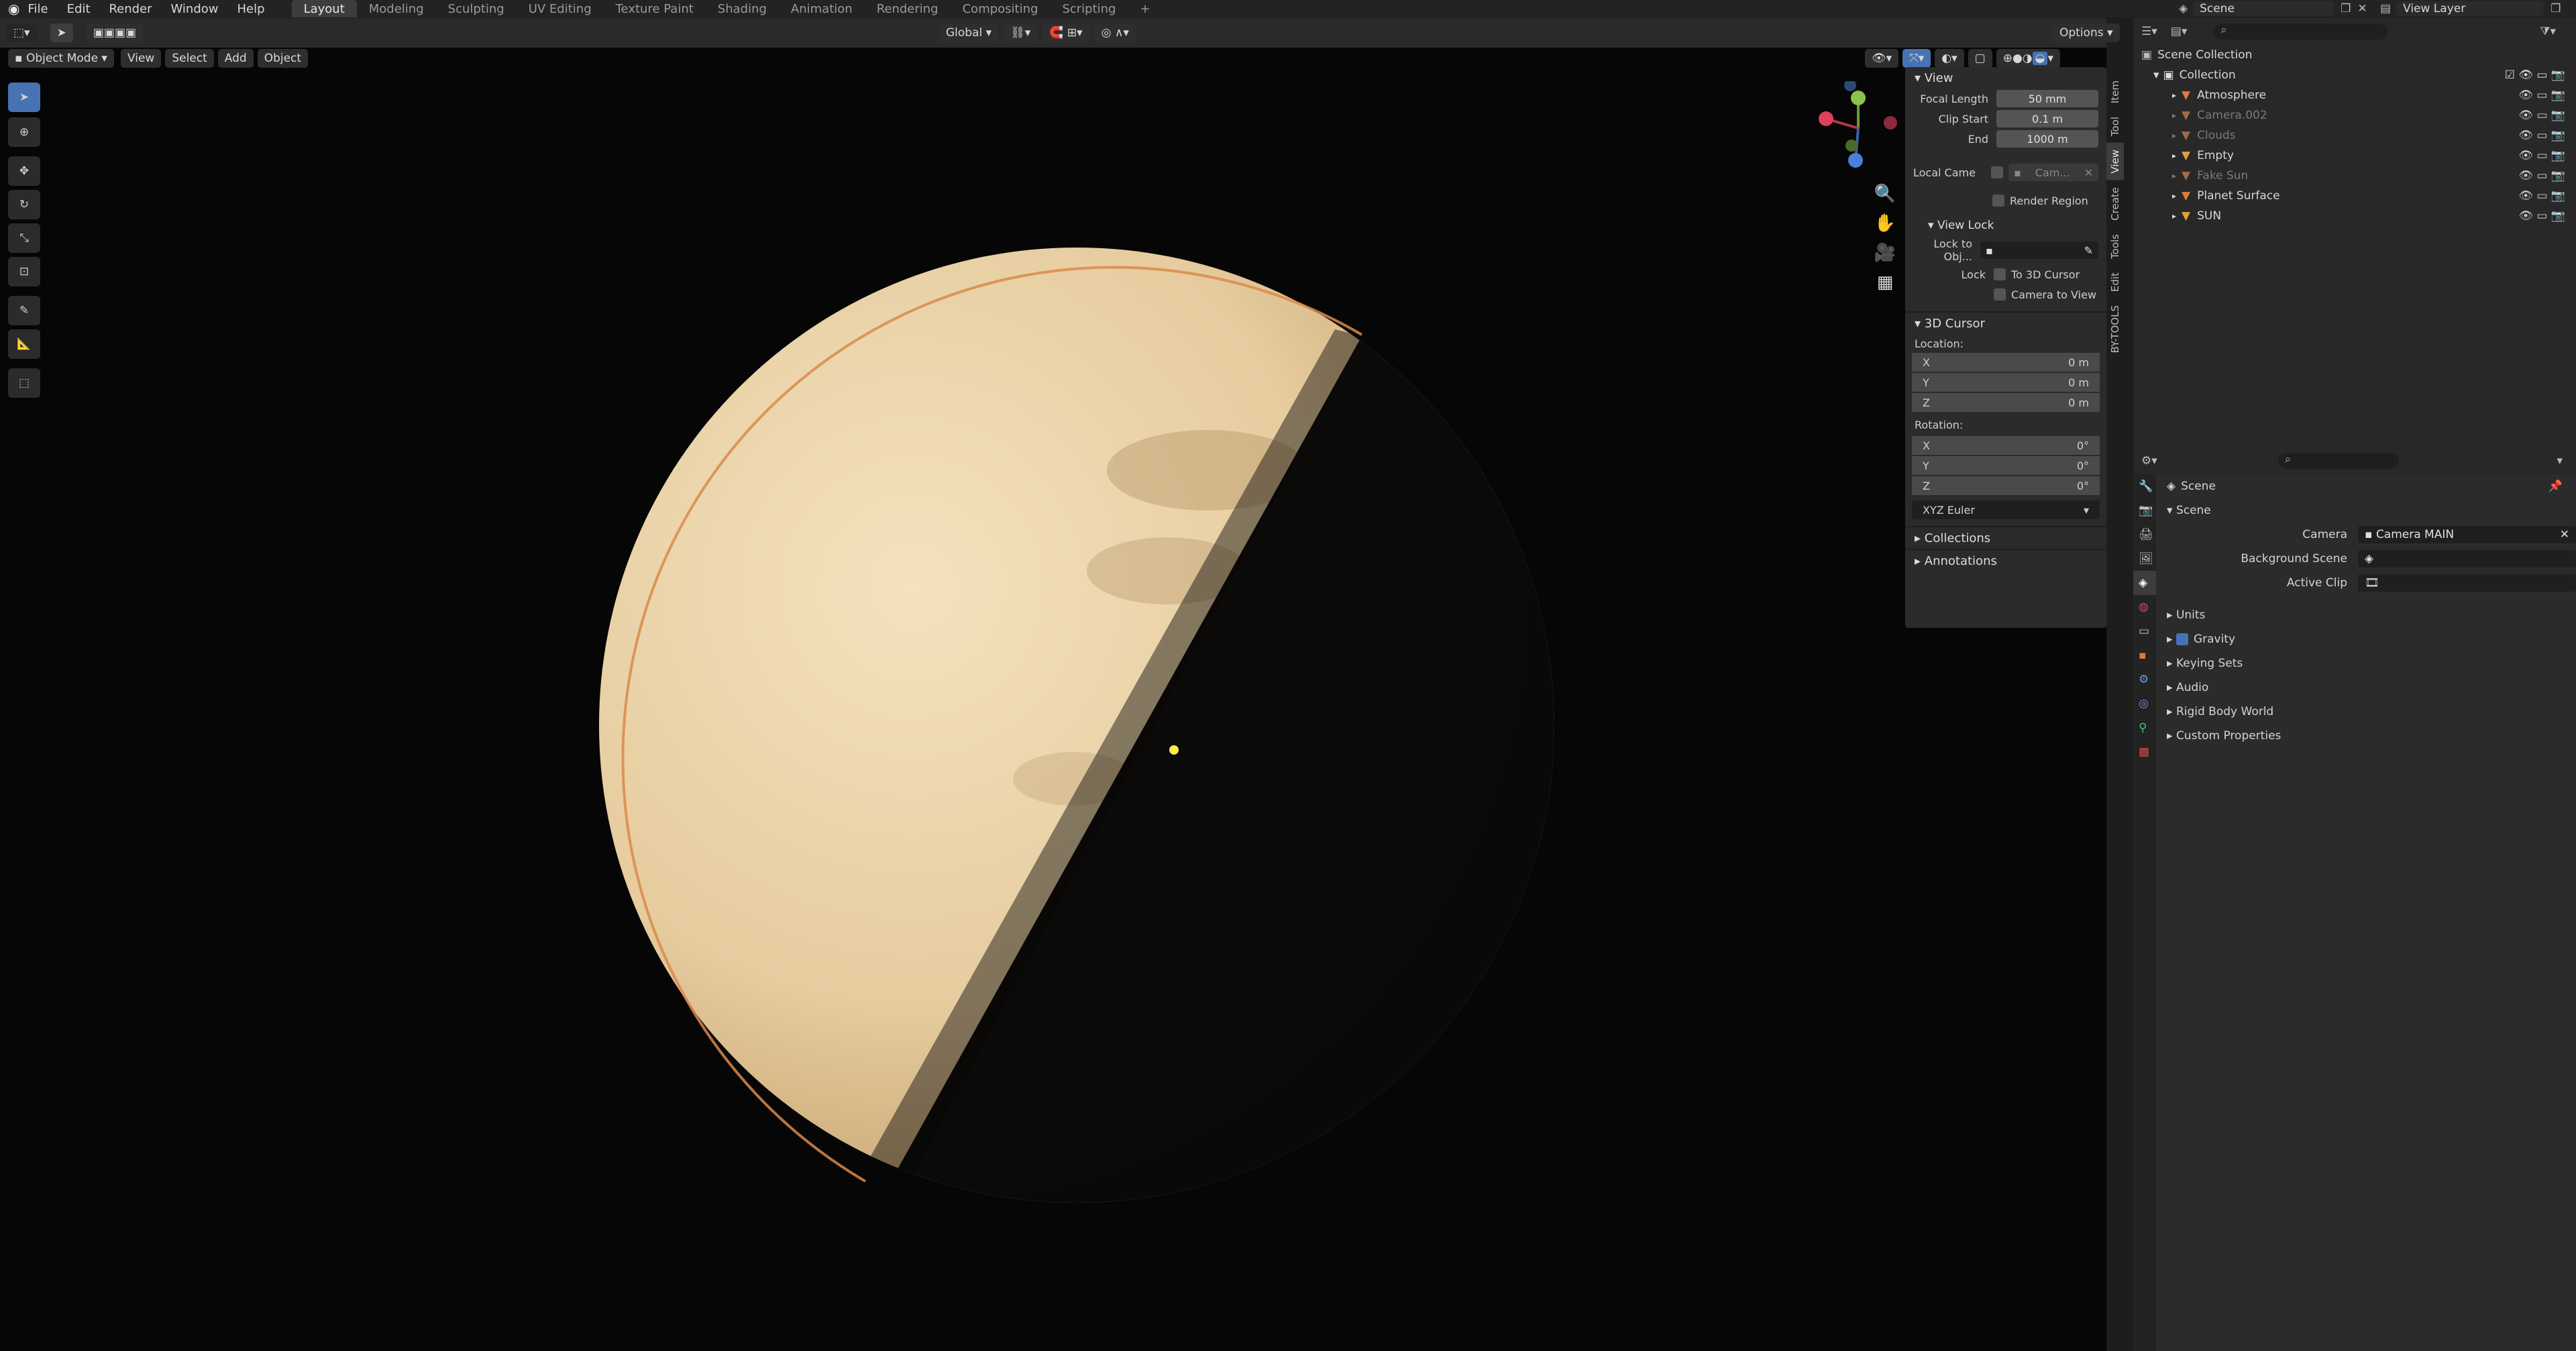  I want to click on world-tab-icon: ◍, so click(2144, 607).